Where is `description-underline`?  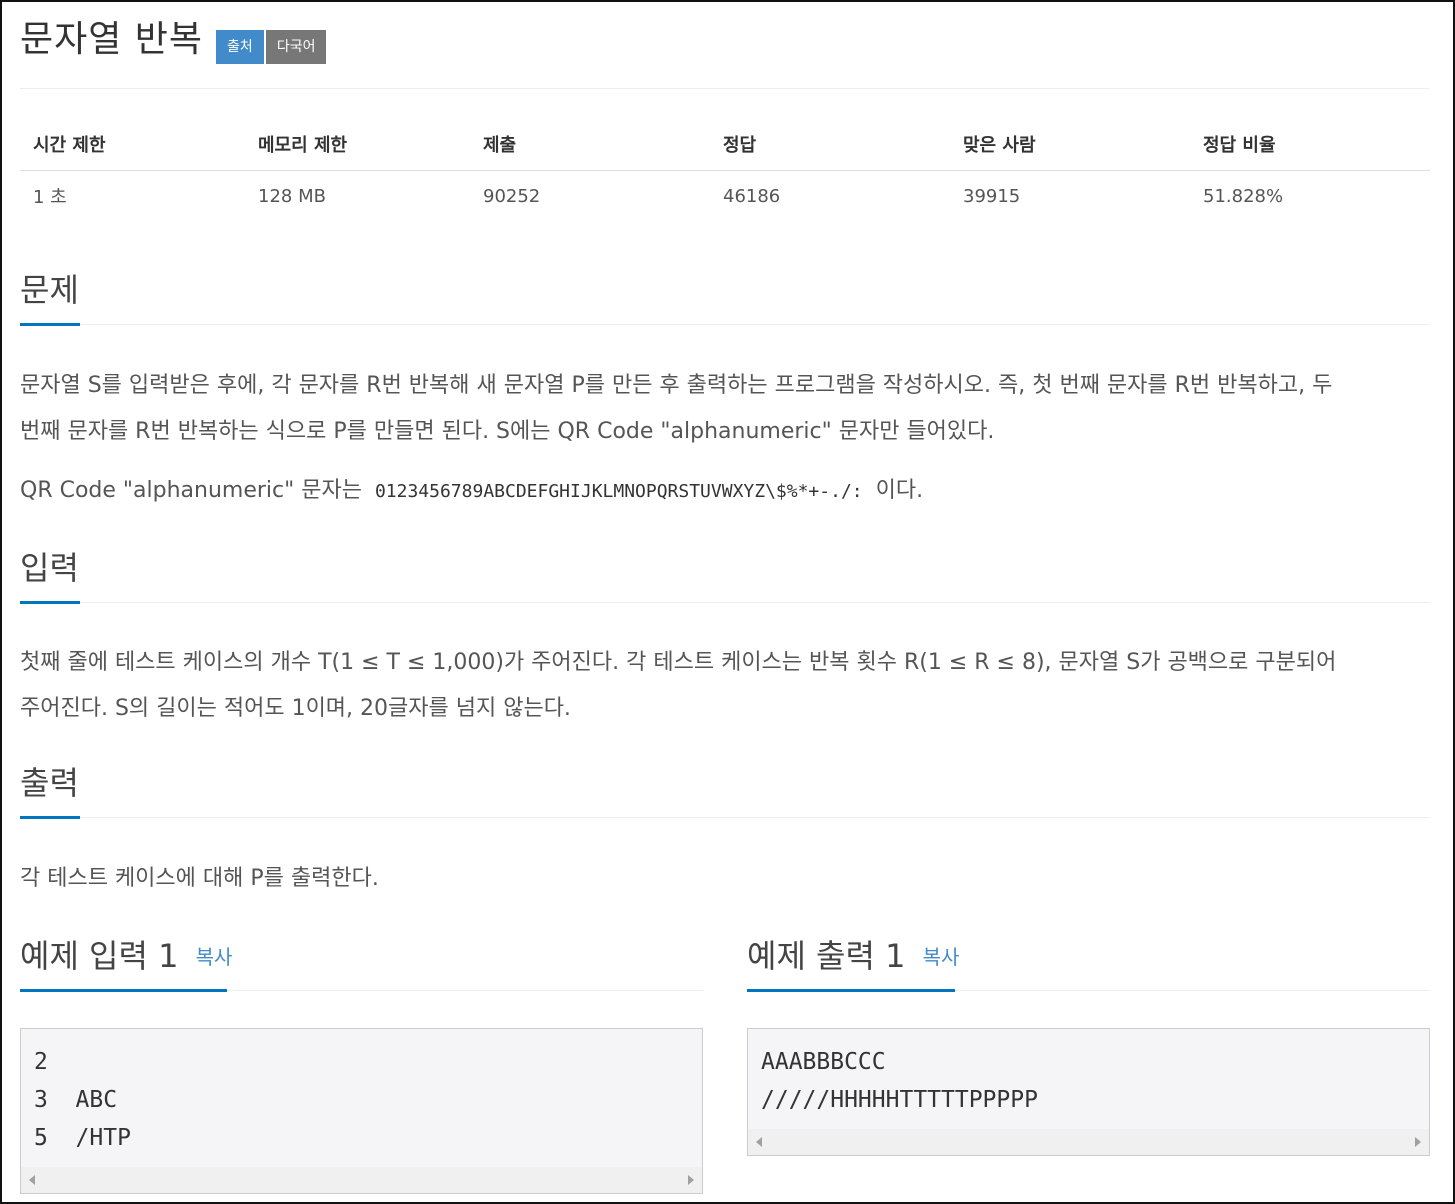 description-underline is located at coordinates (50, 324).